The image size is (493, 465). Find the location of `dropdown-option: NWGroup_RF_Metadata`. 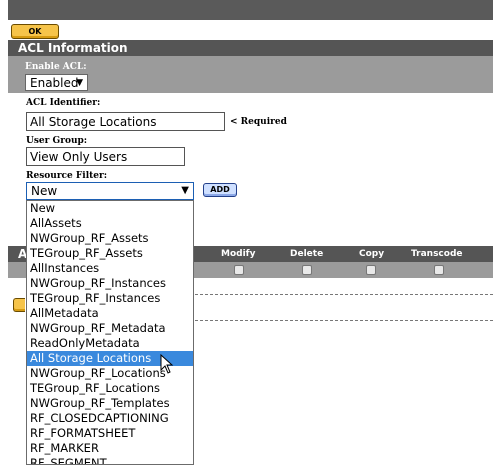

dropdown-option: NWGroup_RF_Metadata is located at coordinates (110, 328).